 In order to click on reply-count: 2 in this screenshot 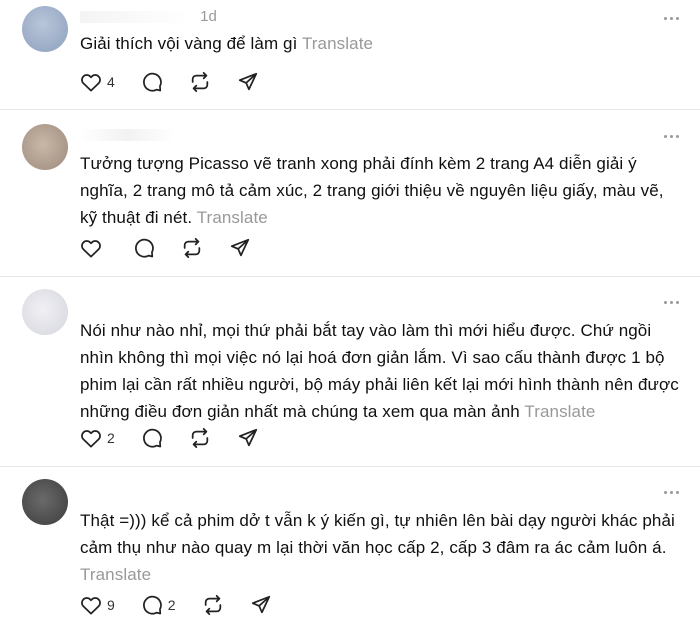, I will do `click(171, 605)`.